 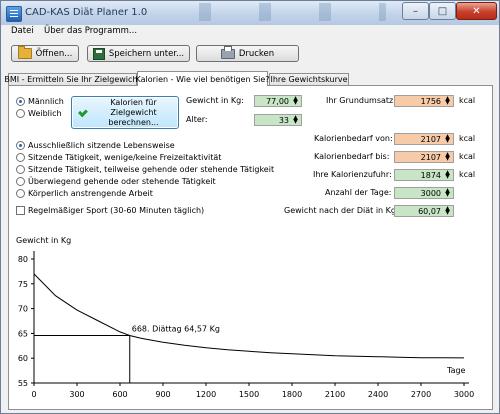 What do you see at coordinates (23, 284) in the screenshot?
I see `y-tick-label: 75` at bounding box center [23, 284].